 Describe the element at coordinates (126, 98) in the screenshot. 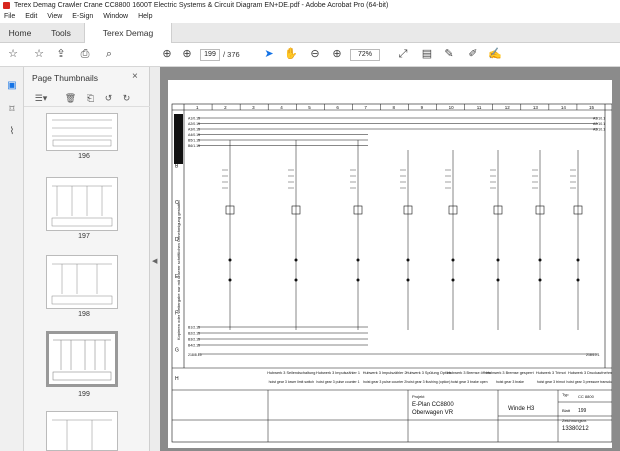

I see `rotate-right-icon: ↻` at that location.